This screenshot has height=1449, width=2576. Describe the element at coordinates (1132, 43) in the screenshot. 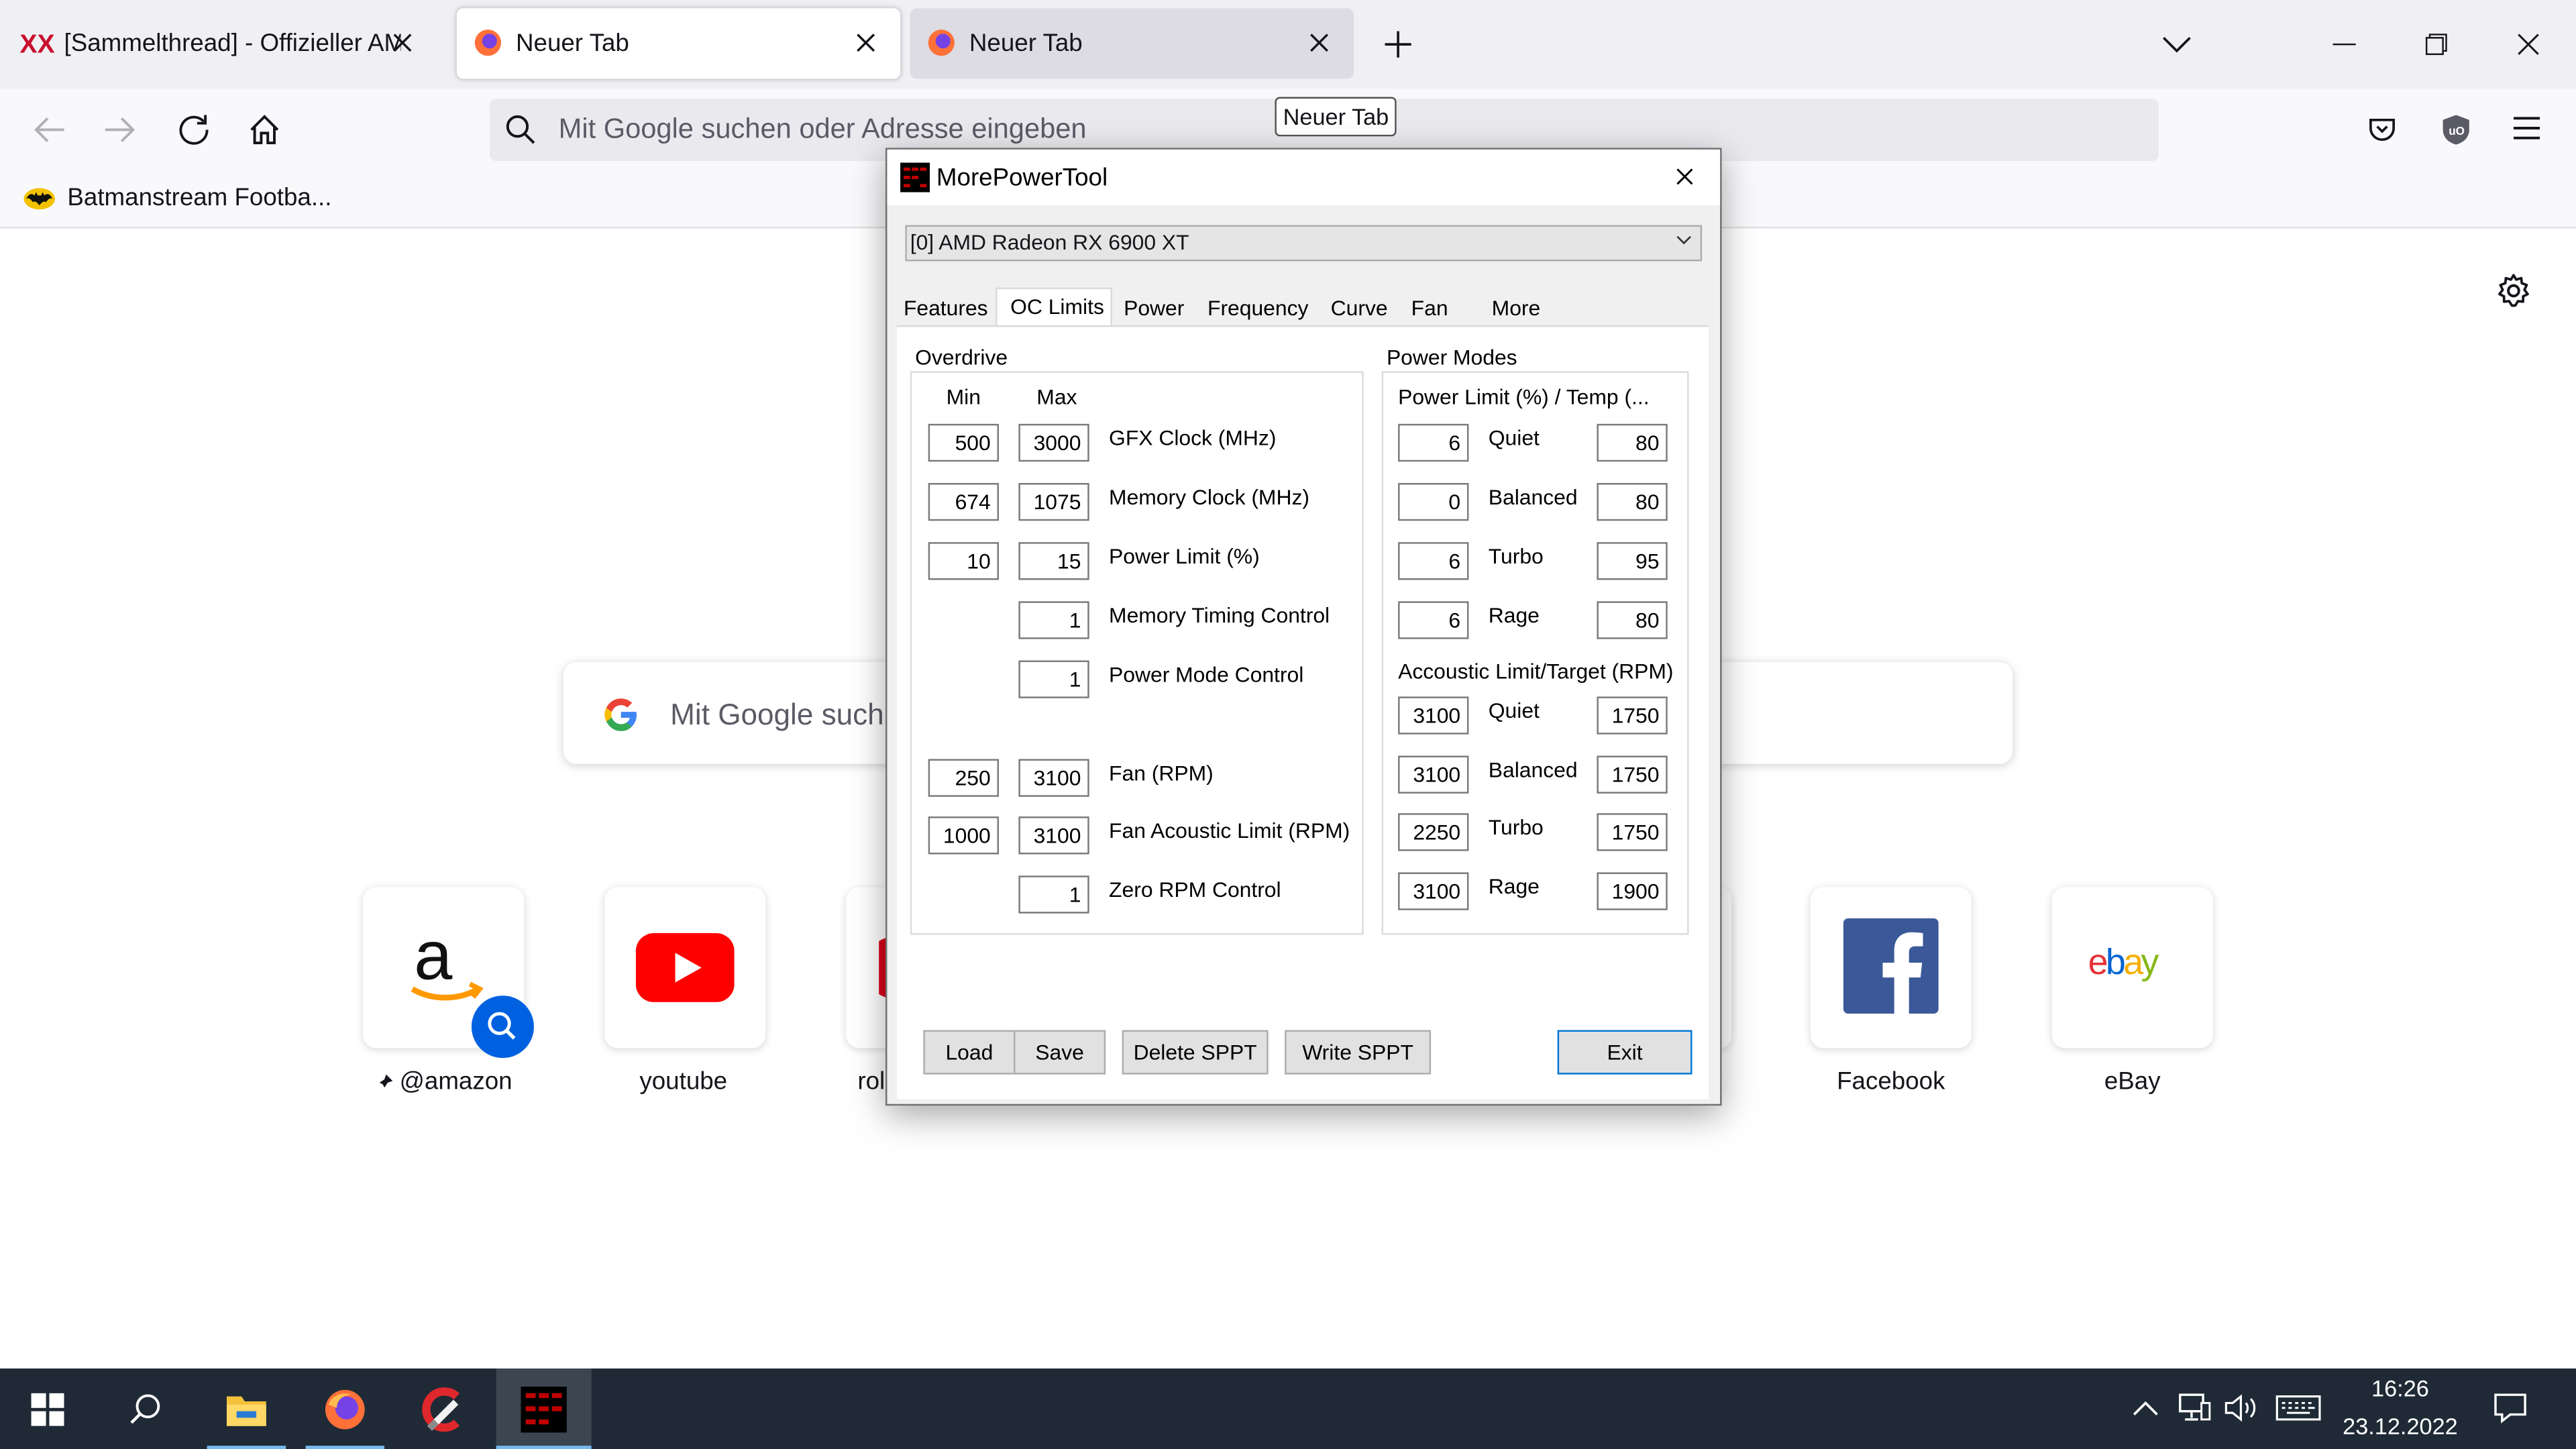

I see `tab-neuer-tab: Neuer Tab` at that location.